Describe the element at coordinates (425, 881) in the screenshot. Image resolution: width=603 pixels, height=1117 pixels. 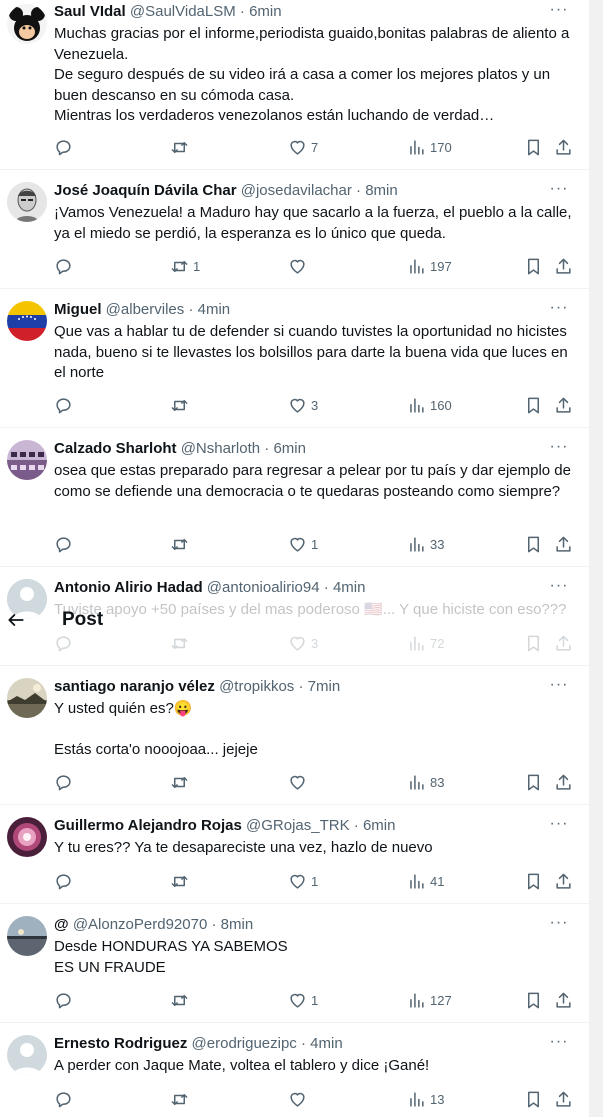
I see `views-button: 41` at that location.